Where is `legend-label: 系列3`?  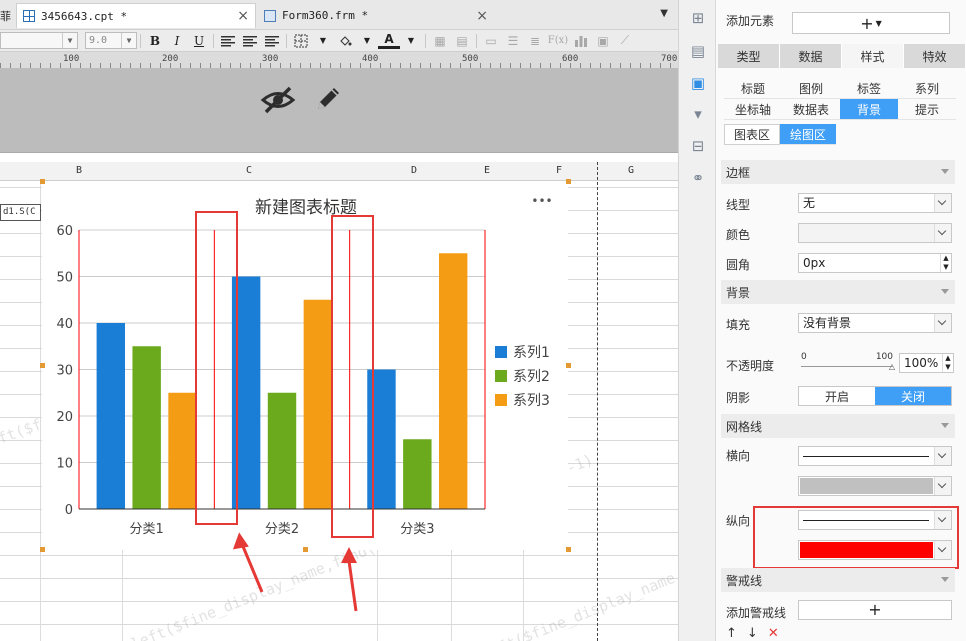 legend-label: 系列3 is located at coordinates (531, 401).